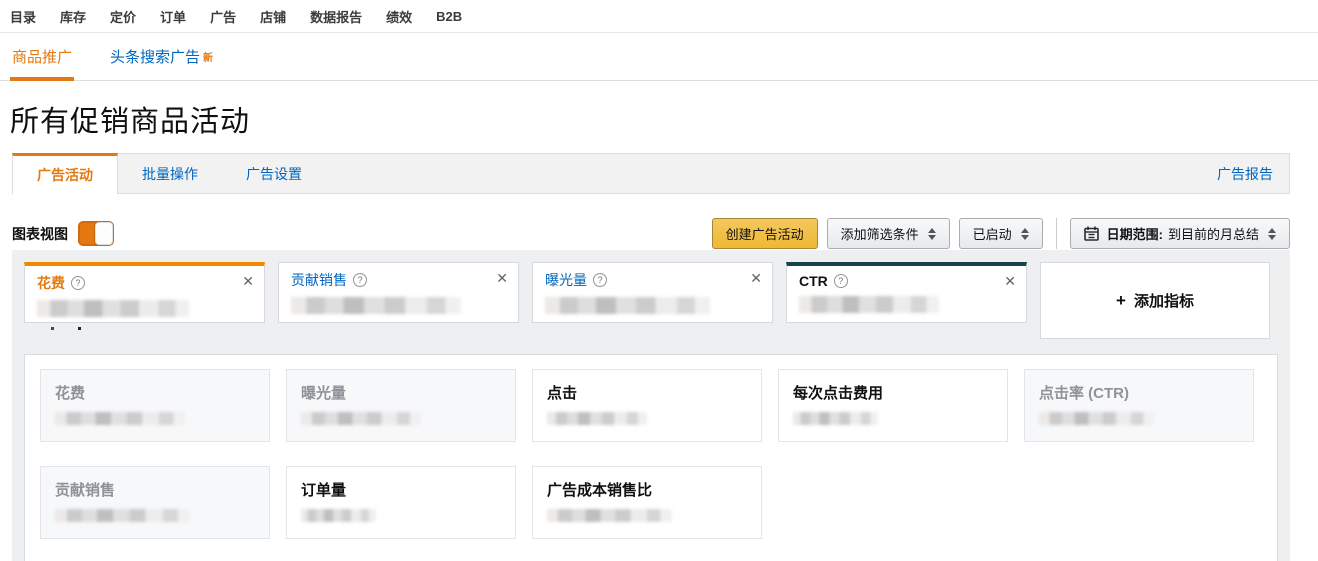 This screenshot has width=1318, height=561. Describe the element at coordinates (764, 233) in the screenshot. I see `create-campaign-button: 创建广告活动` at that location.